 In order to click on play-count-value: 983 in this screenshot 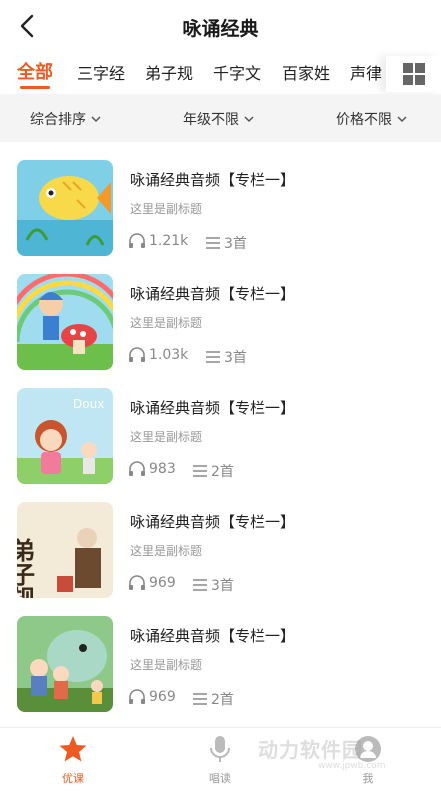, I will do `click(162, 469)`.